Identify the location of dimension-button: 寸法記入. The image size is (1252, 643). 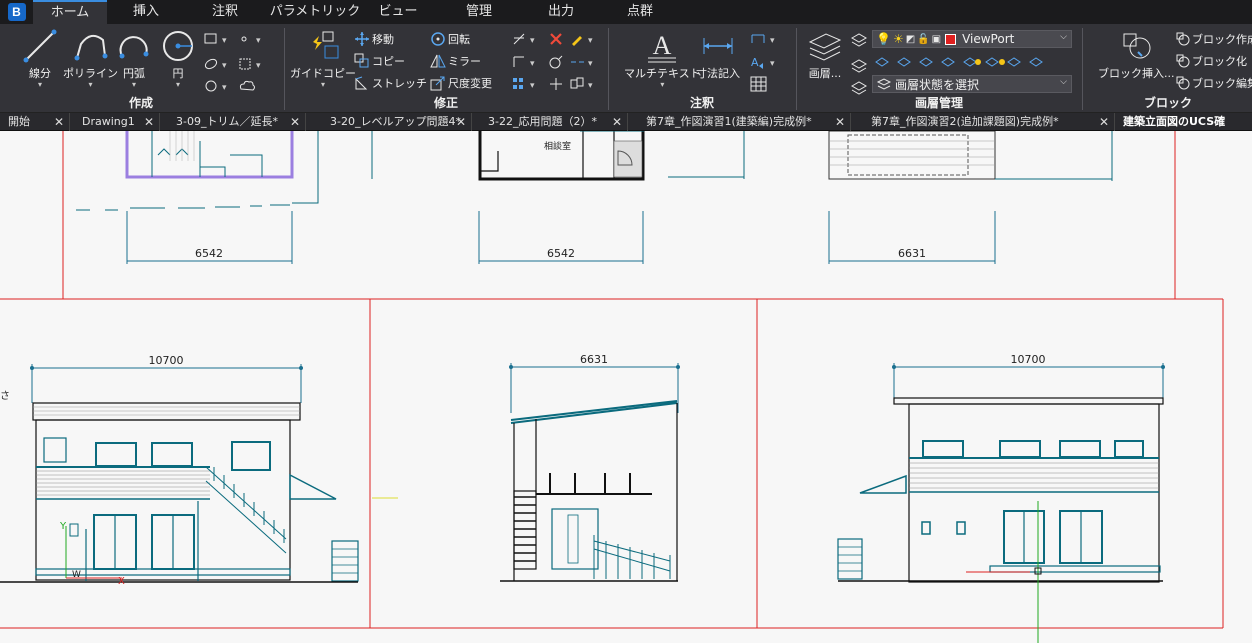
(718, 54).